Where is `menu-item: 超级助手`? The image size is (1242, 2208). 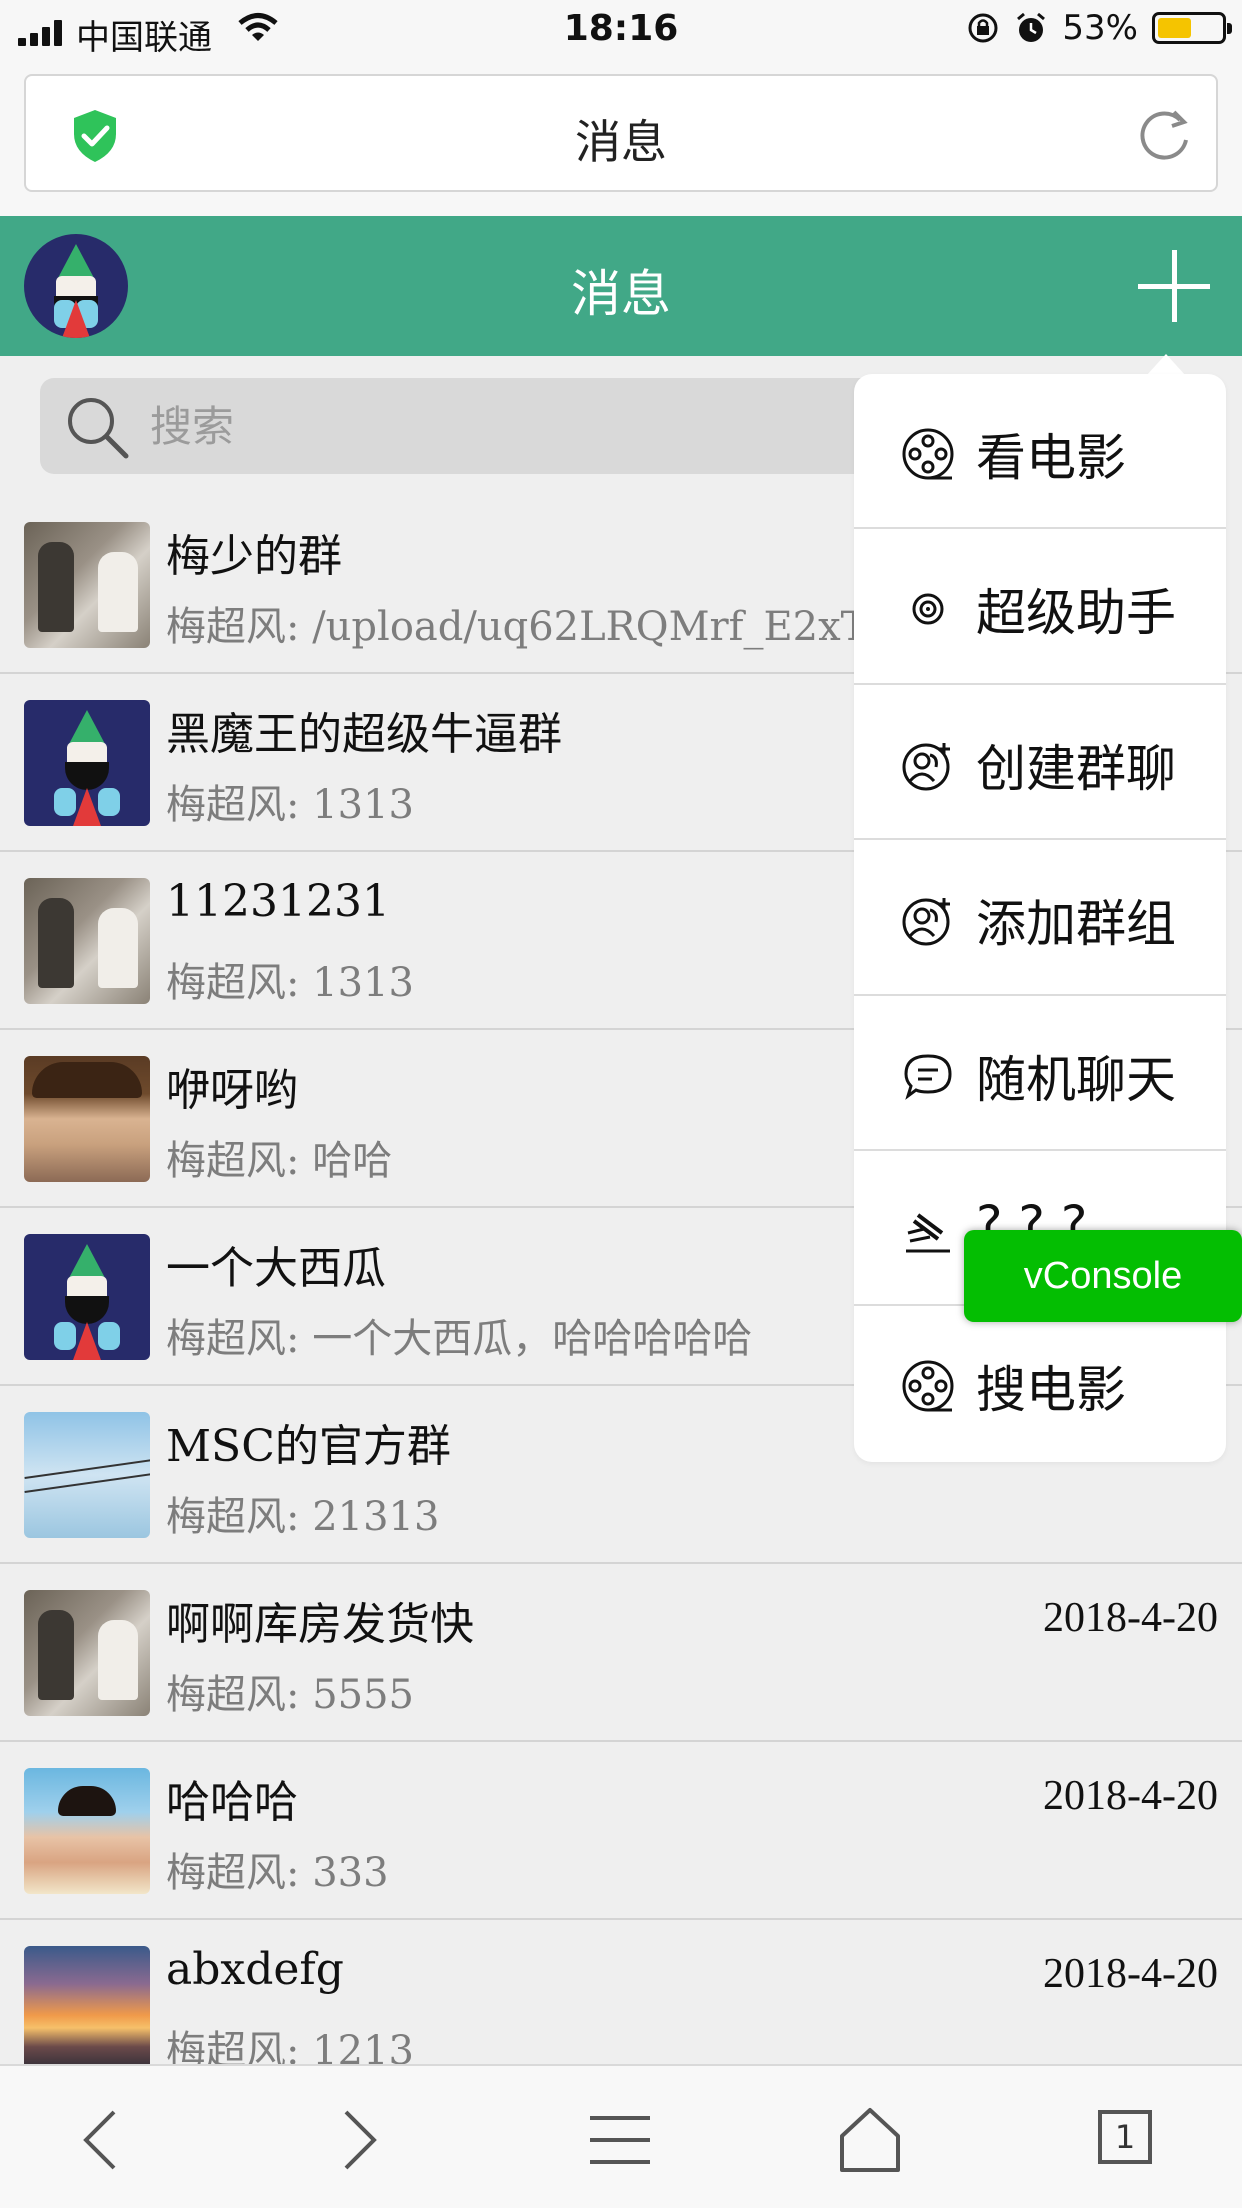
menu-item: 超级助手 is located at coordinates (1040, 607).